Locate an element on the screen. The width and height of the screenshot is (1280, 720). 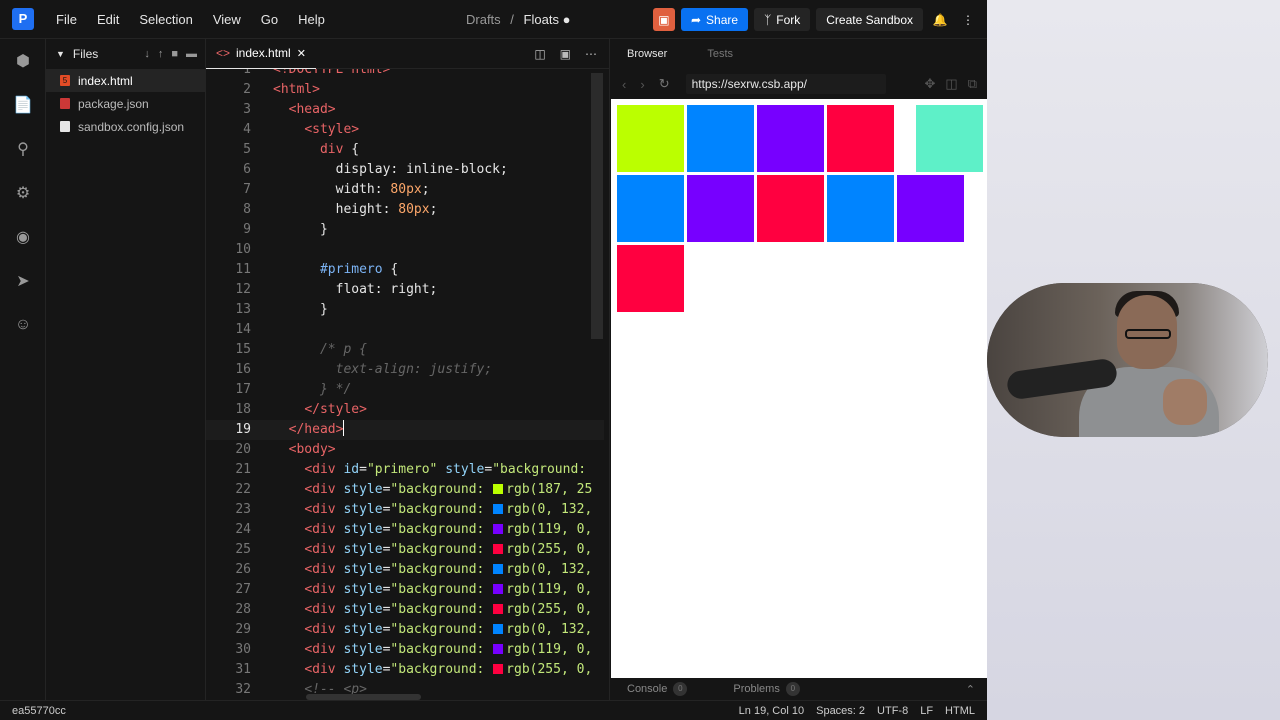
code-line: 27 <div style="background: rgb(119, 0, is located at coordinates (405, 590).